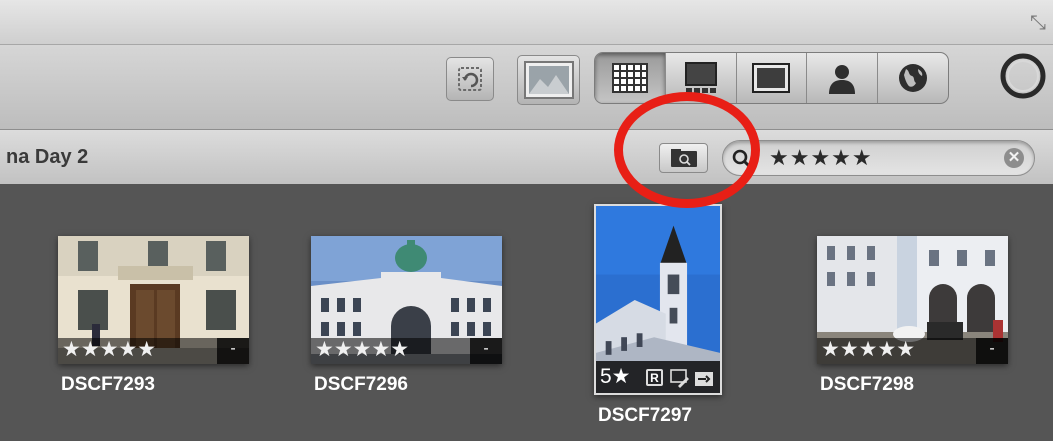 The image size is (1053, 441). I want to click on places-button, so click(912, 78).